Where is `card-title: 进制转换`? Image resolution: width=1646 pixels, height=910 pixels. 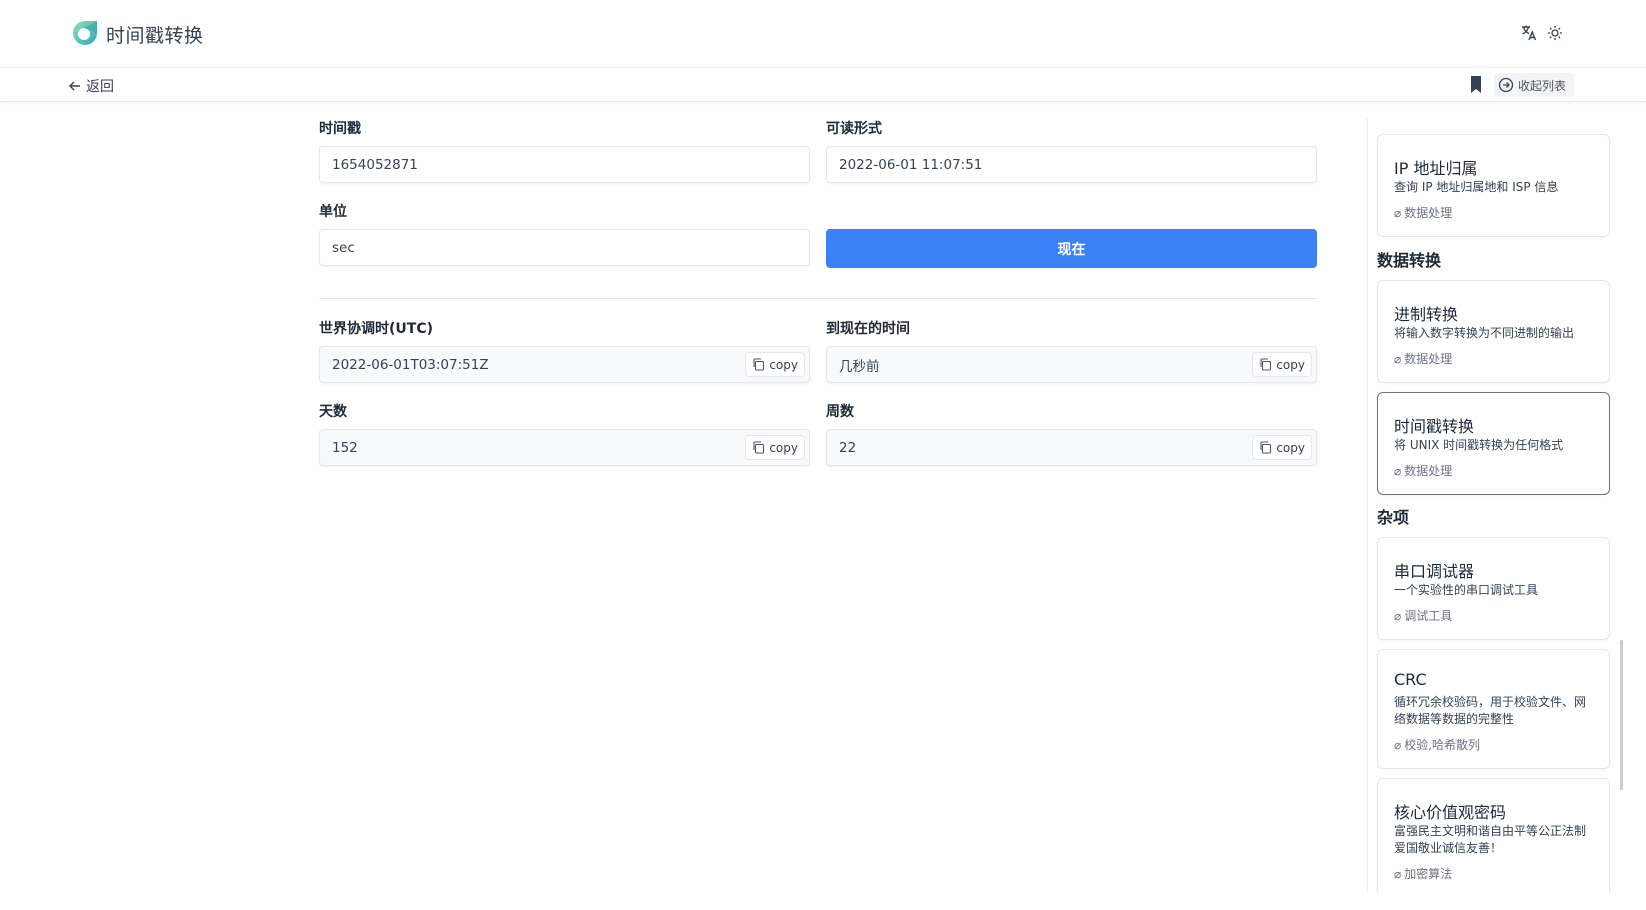 card-title: 进制转换 is located at coordinates (1426, 314).